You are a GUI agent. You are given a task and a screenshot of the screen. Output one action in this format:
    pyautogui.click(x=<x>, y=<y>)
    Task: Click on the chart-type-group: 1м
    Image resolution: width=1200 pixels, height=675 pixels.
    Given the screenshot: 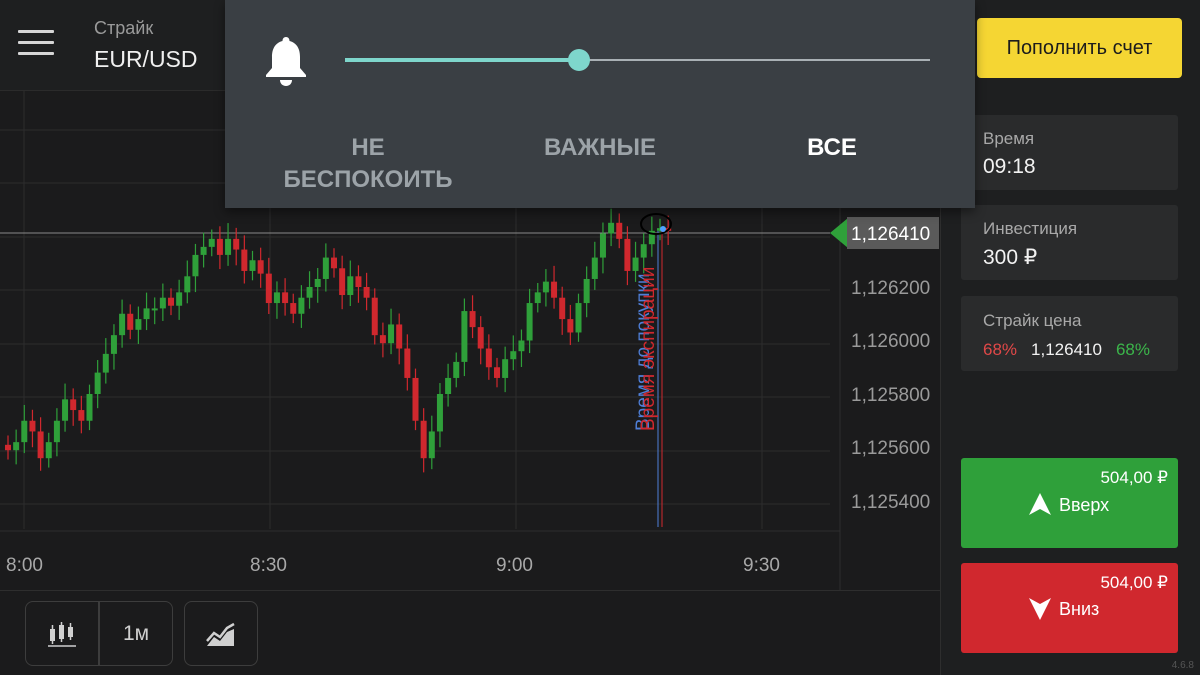 What is the action you would take?
    pyautogui.click(x=99, y=633)
    